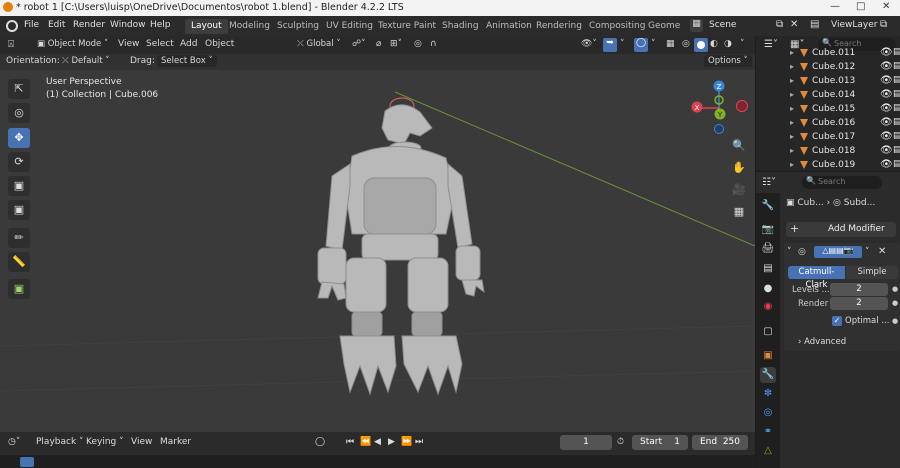 This screenshot has width=900, height=468. I want to click on blender-menu-icon, so click(12, 26).